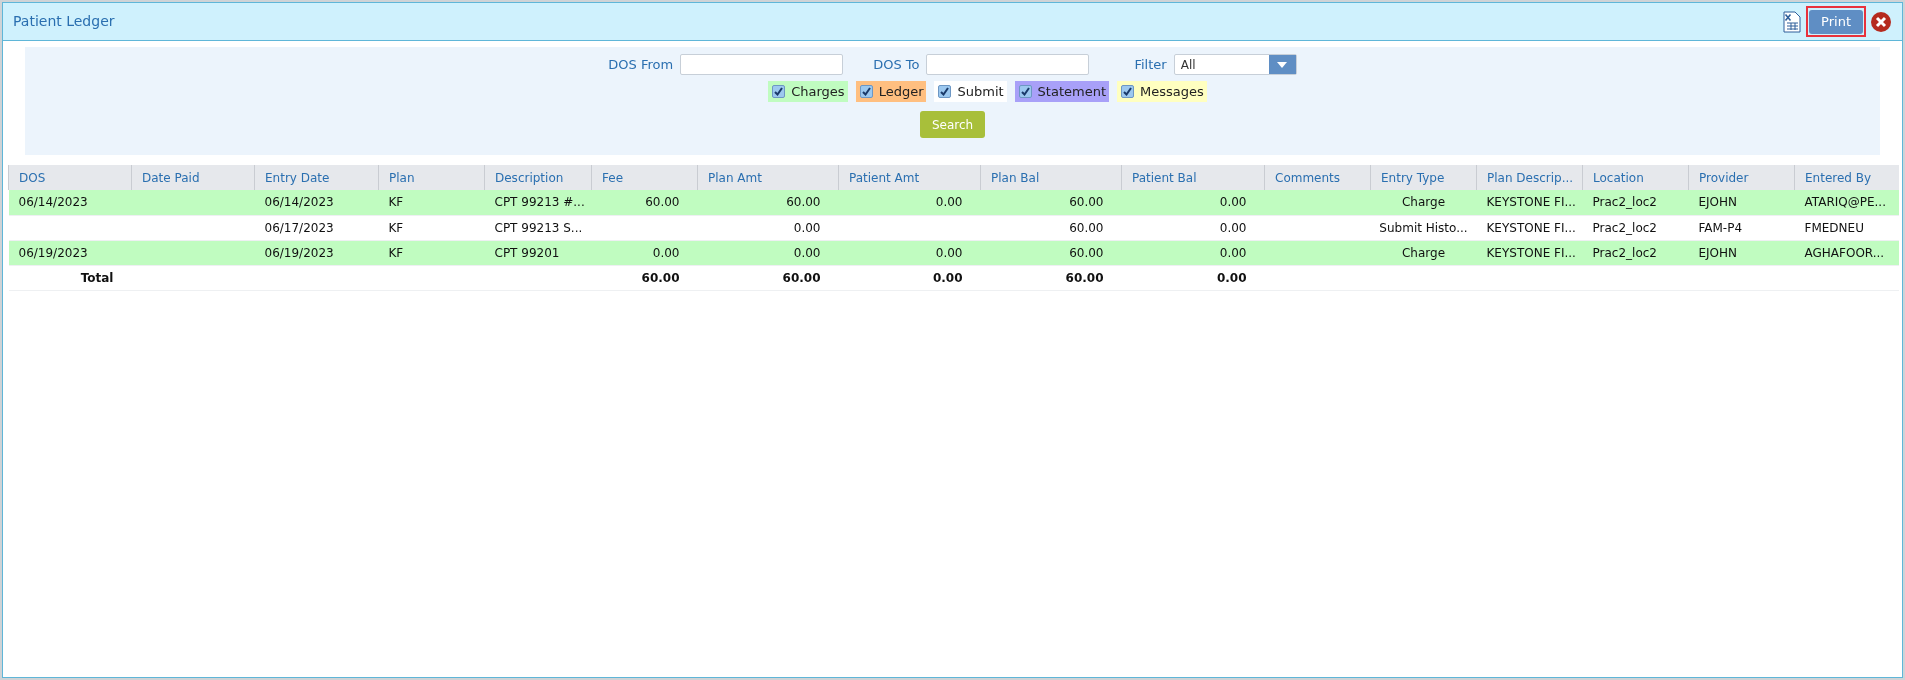 The height and width of the screenshot is (680, 1905). What do you see at coordinates (316, 227) in the screenshot?
I see `table-cell: 06/17/2023` at bounding box center [316, 227].